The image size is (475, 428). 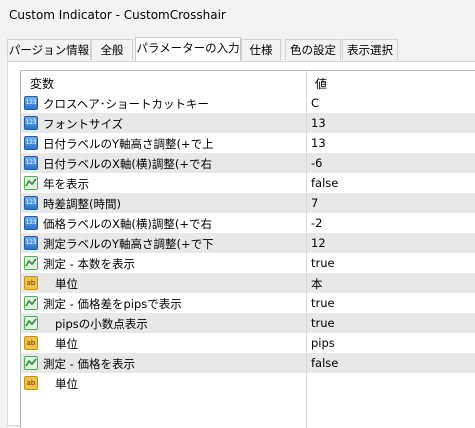 I want to click on column-separator, so click(x=306, y=249).